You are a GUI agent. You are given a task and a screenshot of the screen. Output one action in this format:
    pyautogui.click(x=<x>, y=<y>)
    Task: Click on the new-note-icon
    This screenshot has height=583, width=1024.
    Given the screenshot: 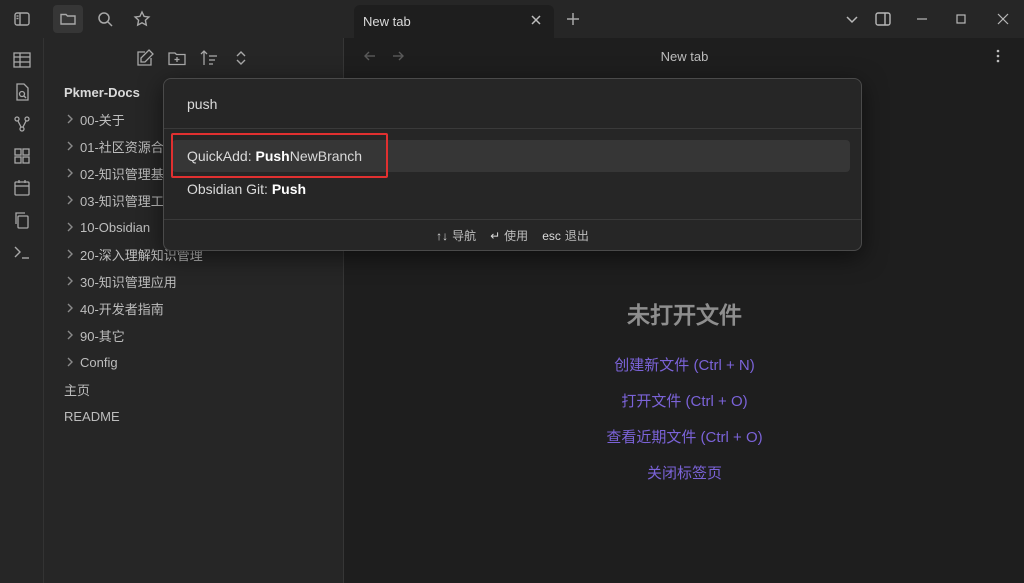 What is the action you would take?
    pyautogui.click(x=146, y=59)
    